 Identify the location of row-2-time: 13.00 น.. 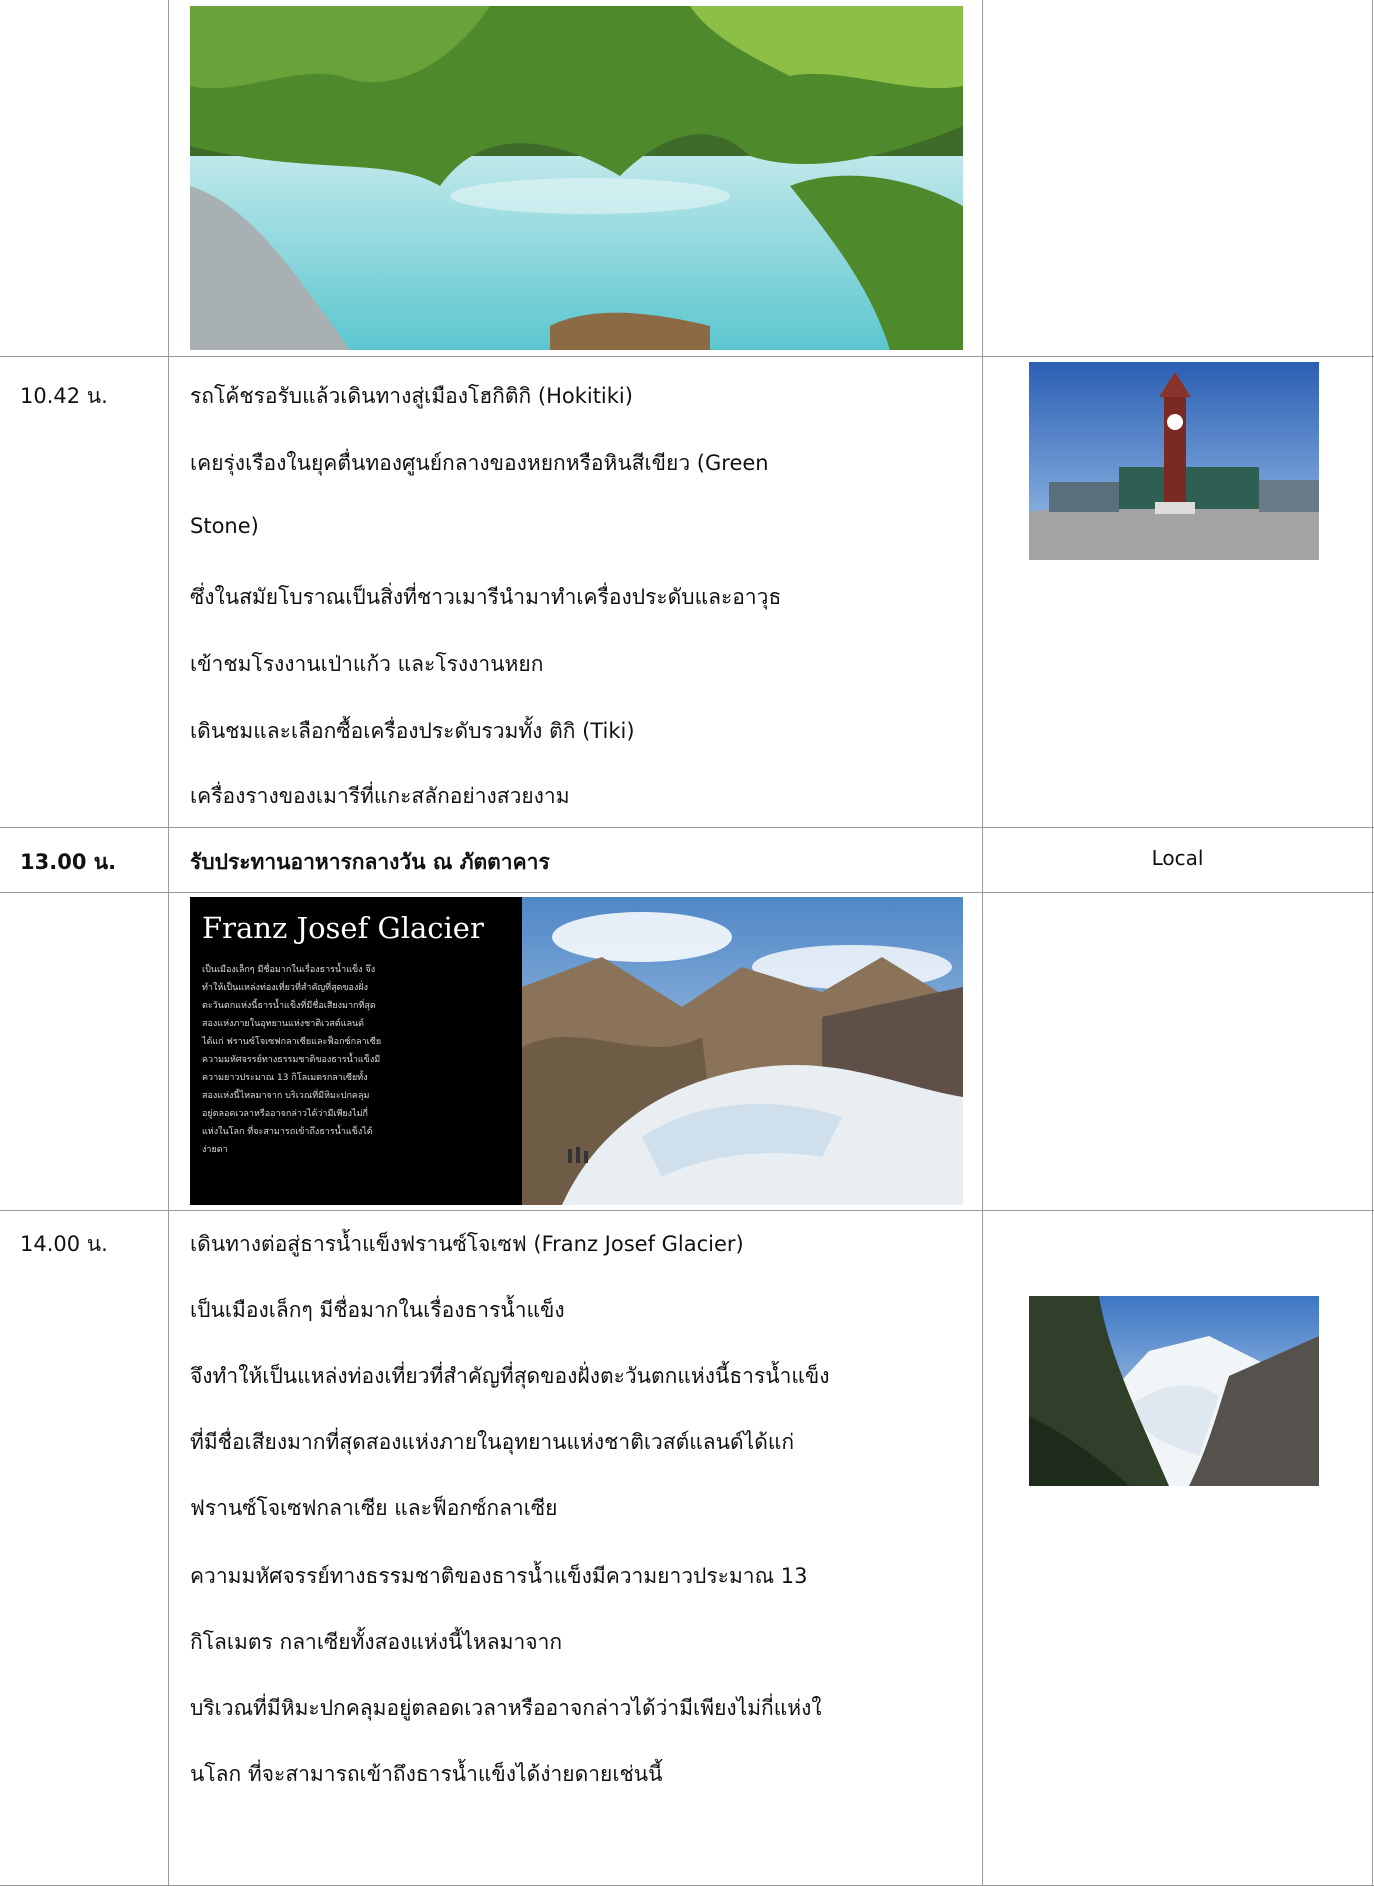
(68, 862).